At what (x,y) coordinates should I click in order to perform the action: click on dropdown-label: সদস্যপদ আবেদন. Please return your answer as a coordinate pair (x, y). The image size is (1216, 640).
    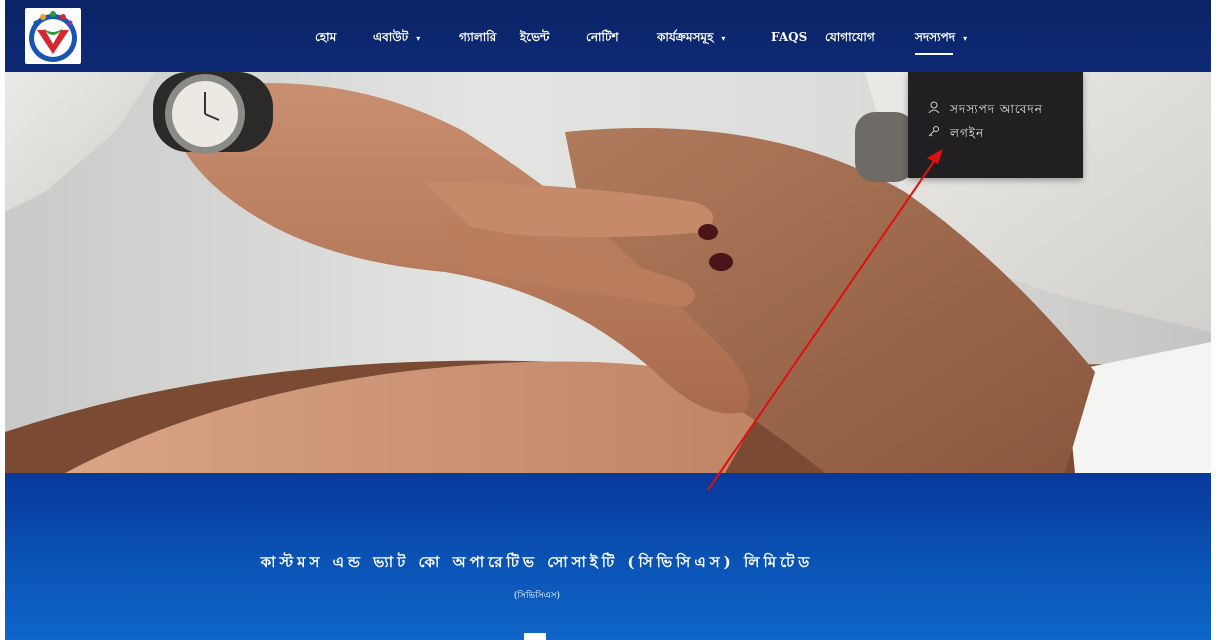
    Looking at the image, I should click on (996, 109).